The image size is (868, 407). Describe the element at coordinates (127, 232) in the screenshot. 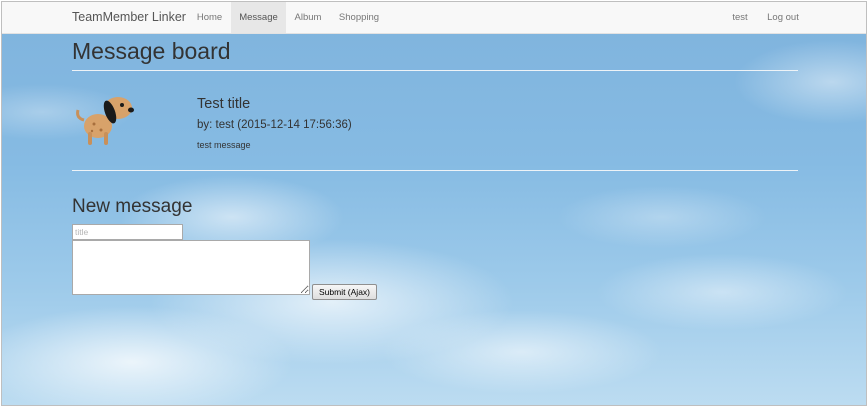

I see `title-input` at that location.